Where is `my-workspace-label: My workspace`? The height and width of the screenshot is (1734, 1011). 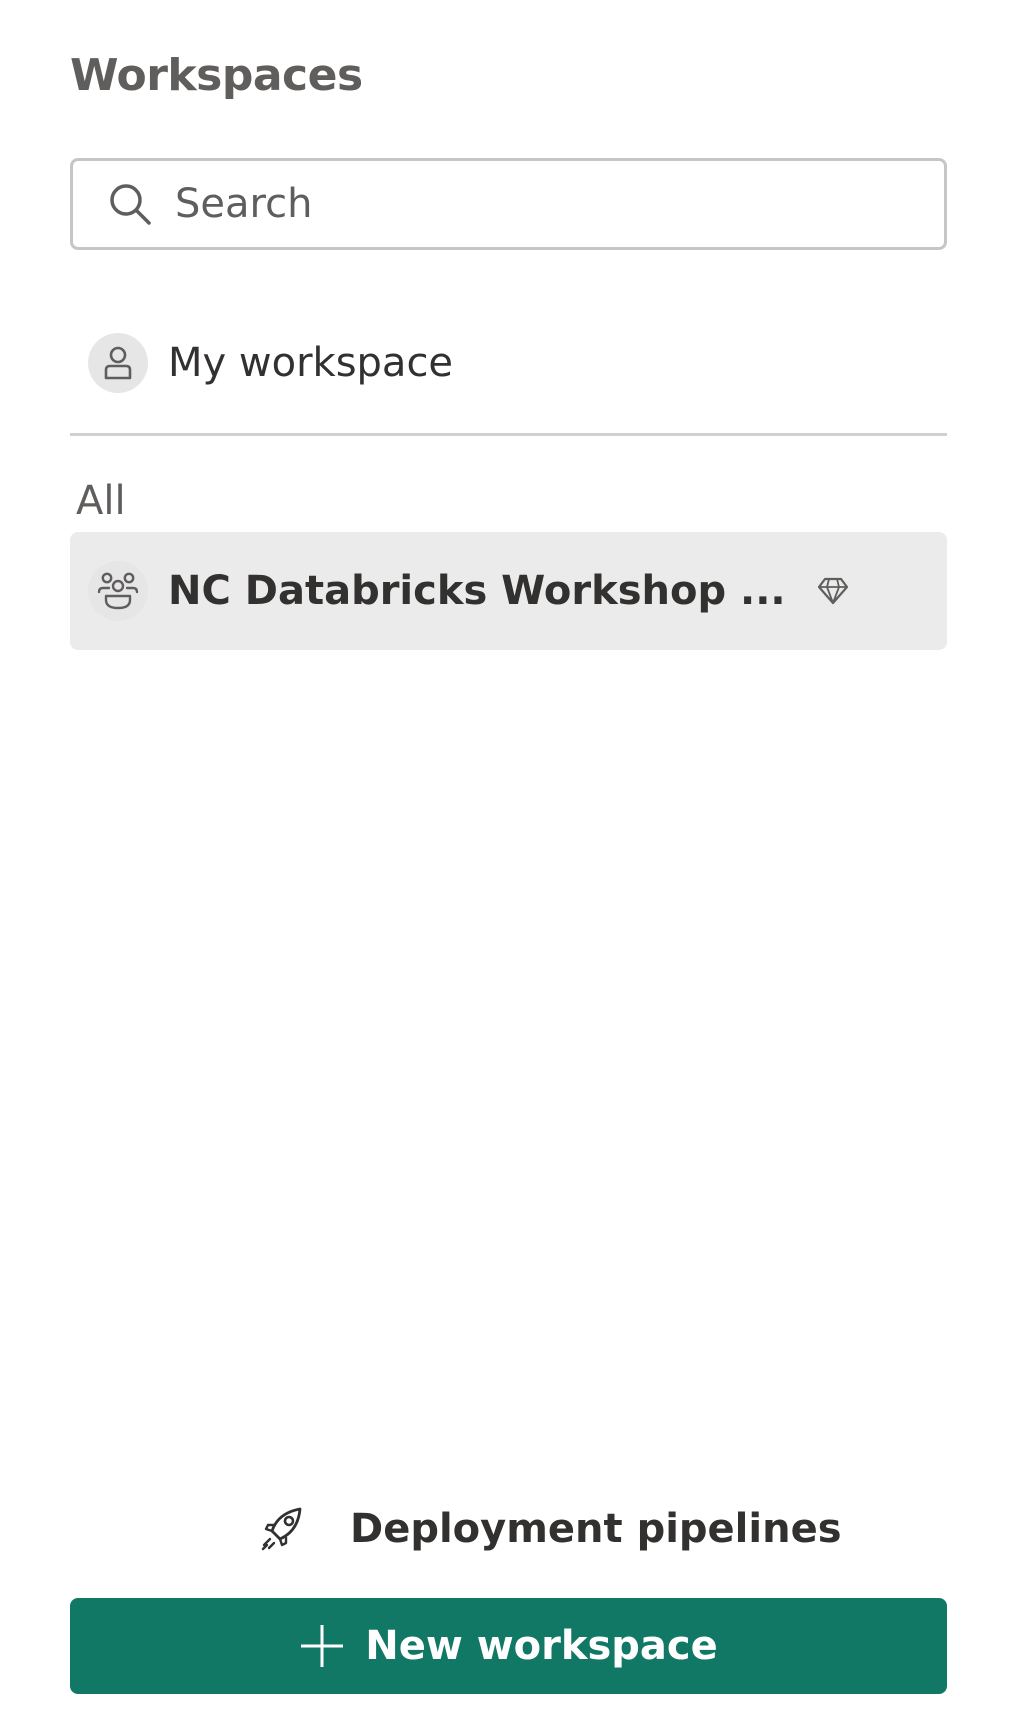 my-workspace-label: My workspace is located at coordinates (311, 363).